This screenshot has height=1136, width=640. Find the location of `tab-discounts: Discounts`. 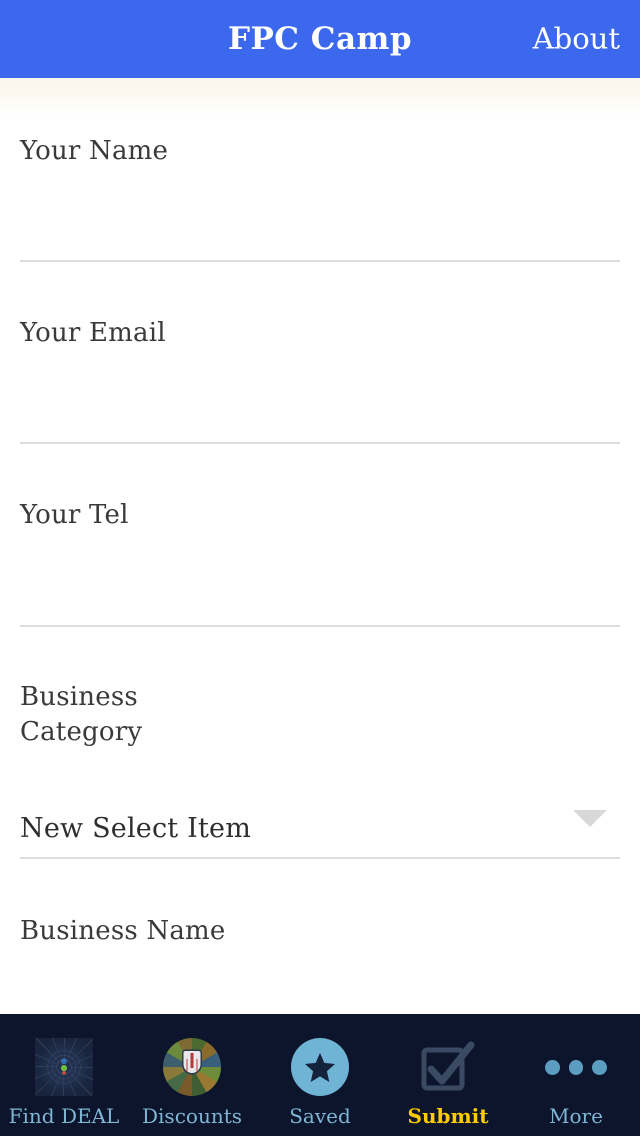

tab-discounts: Discounts is located at coordinates (192, 1075).